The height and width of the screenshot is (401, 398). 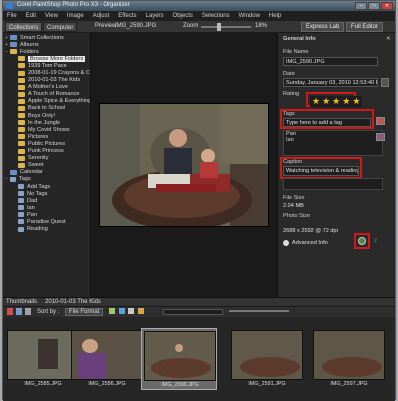 What do you see at coordinates (101, 16) in the screenshot?
I see `menu-adjust: Adjust` at bounding box center [101, 16].